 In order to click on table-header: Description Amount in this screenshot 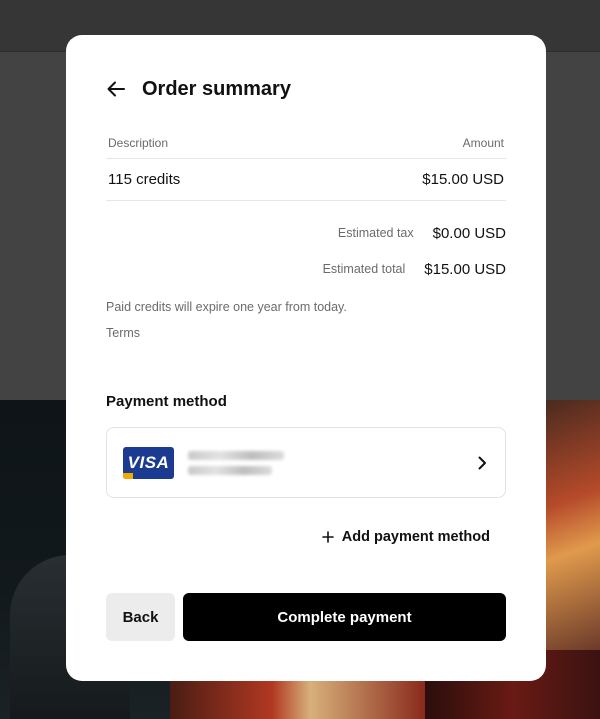, I will do `click(306, 143)`.